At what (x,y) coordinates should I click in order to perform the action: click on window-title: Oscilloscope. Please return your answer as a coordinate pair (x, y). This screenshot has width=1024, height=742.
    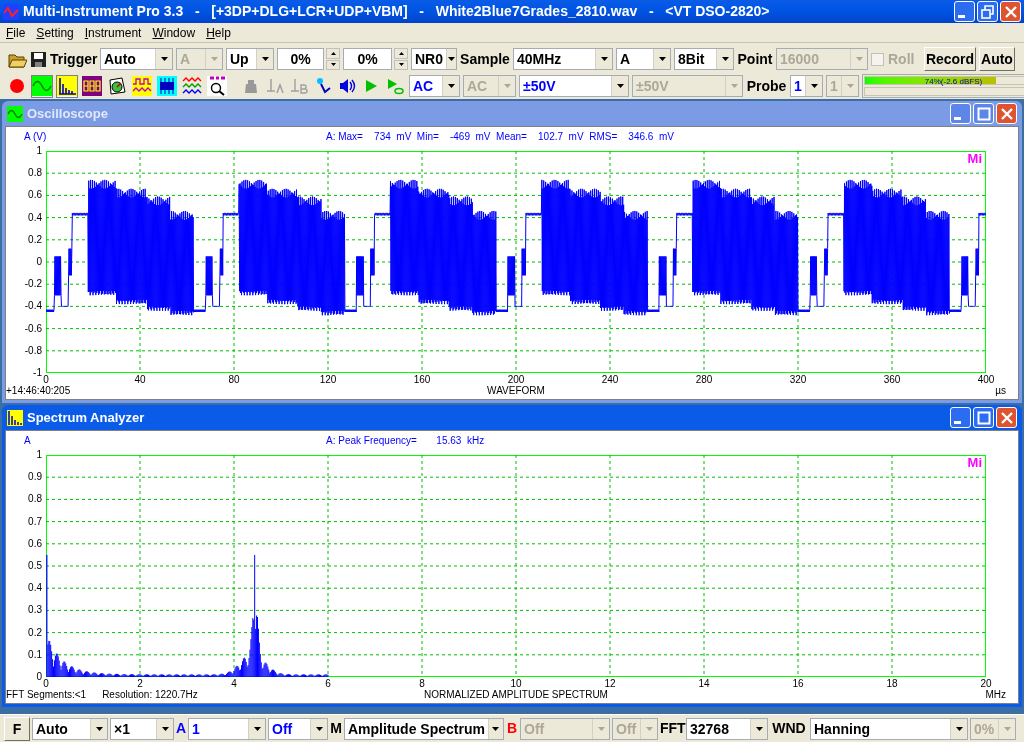
    Looking at the image, I should click on (68, 113).